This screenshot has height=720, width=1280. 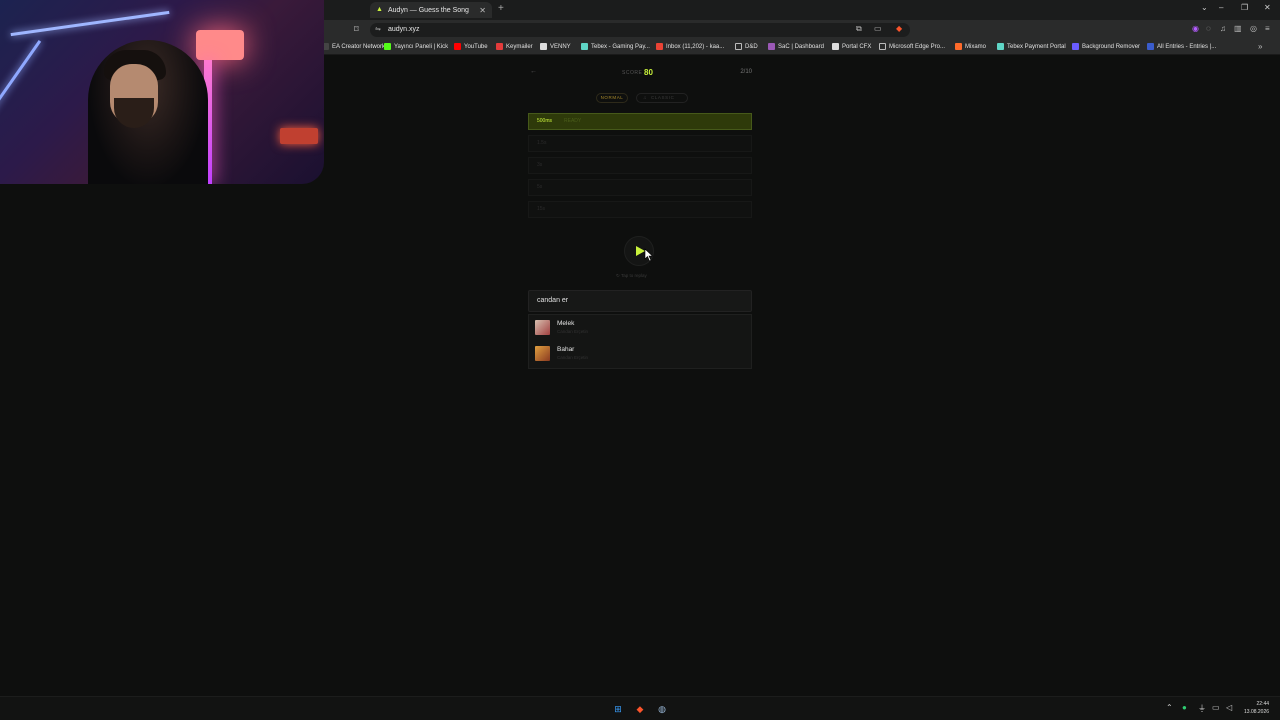 I want to click on bookmark-item: YouTube, so click(x=471, y=46).